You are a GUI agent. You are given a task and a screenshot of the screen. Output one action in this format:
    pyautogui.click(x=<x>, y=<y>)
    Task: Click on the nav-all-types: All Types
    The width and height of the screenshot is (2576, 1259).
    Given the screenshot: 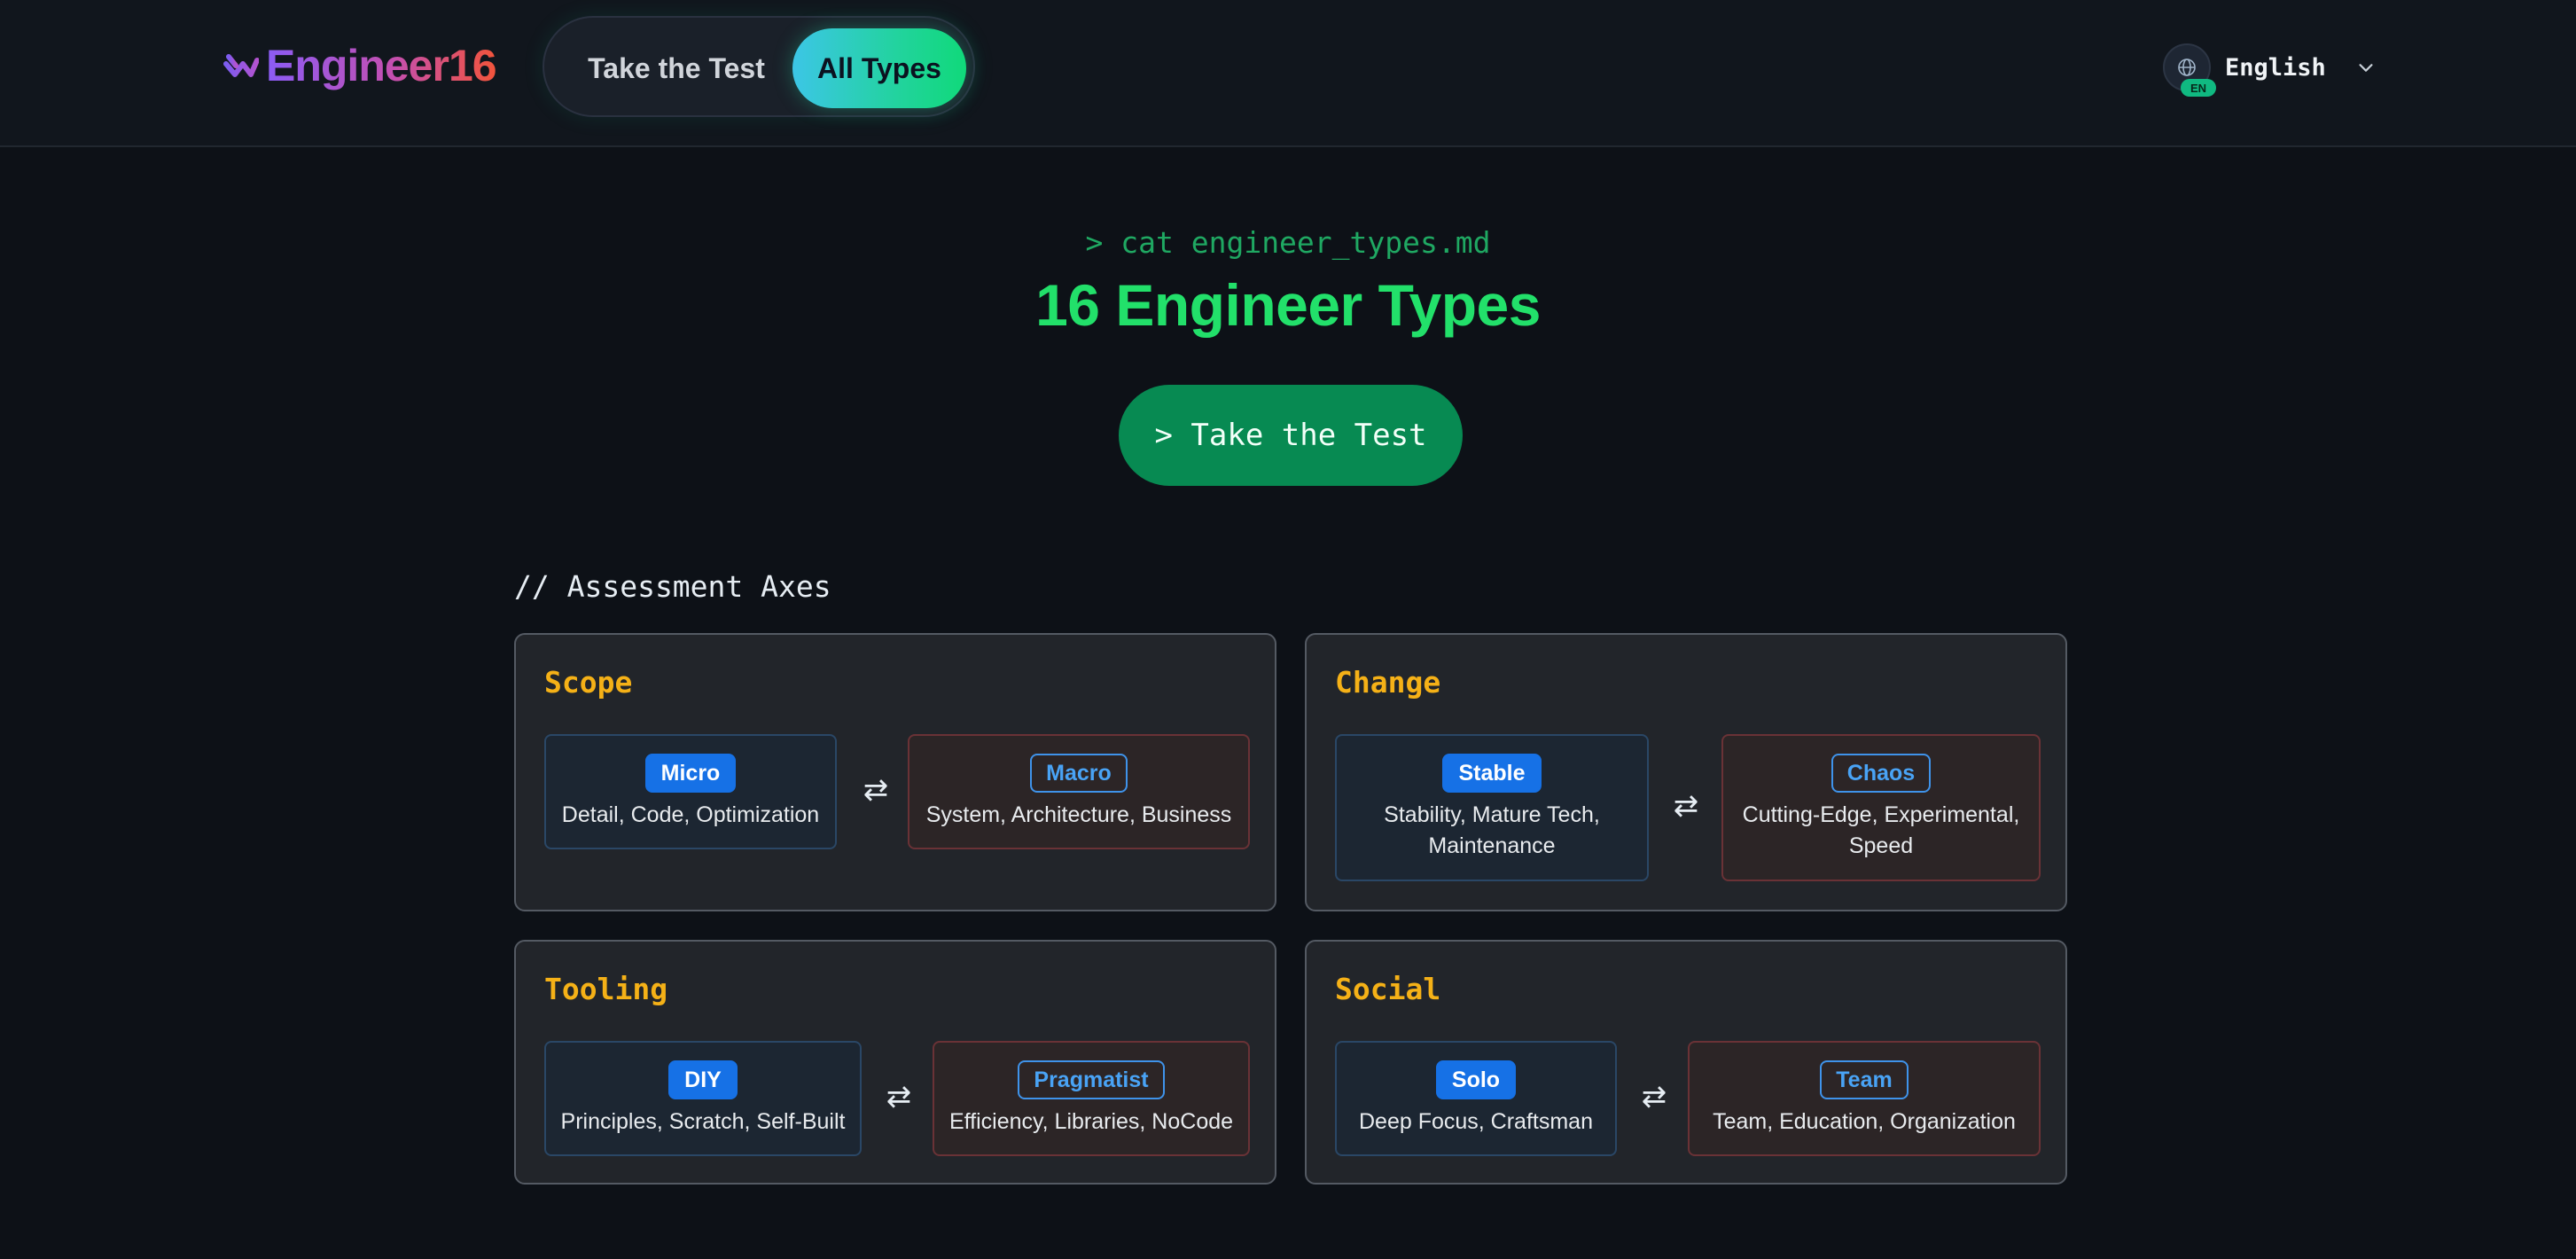 What is the action you would take?
    pyautogui.click(x=879, y=68)
    